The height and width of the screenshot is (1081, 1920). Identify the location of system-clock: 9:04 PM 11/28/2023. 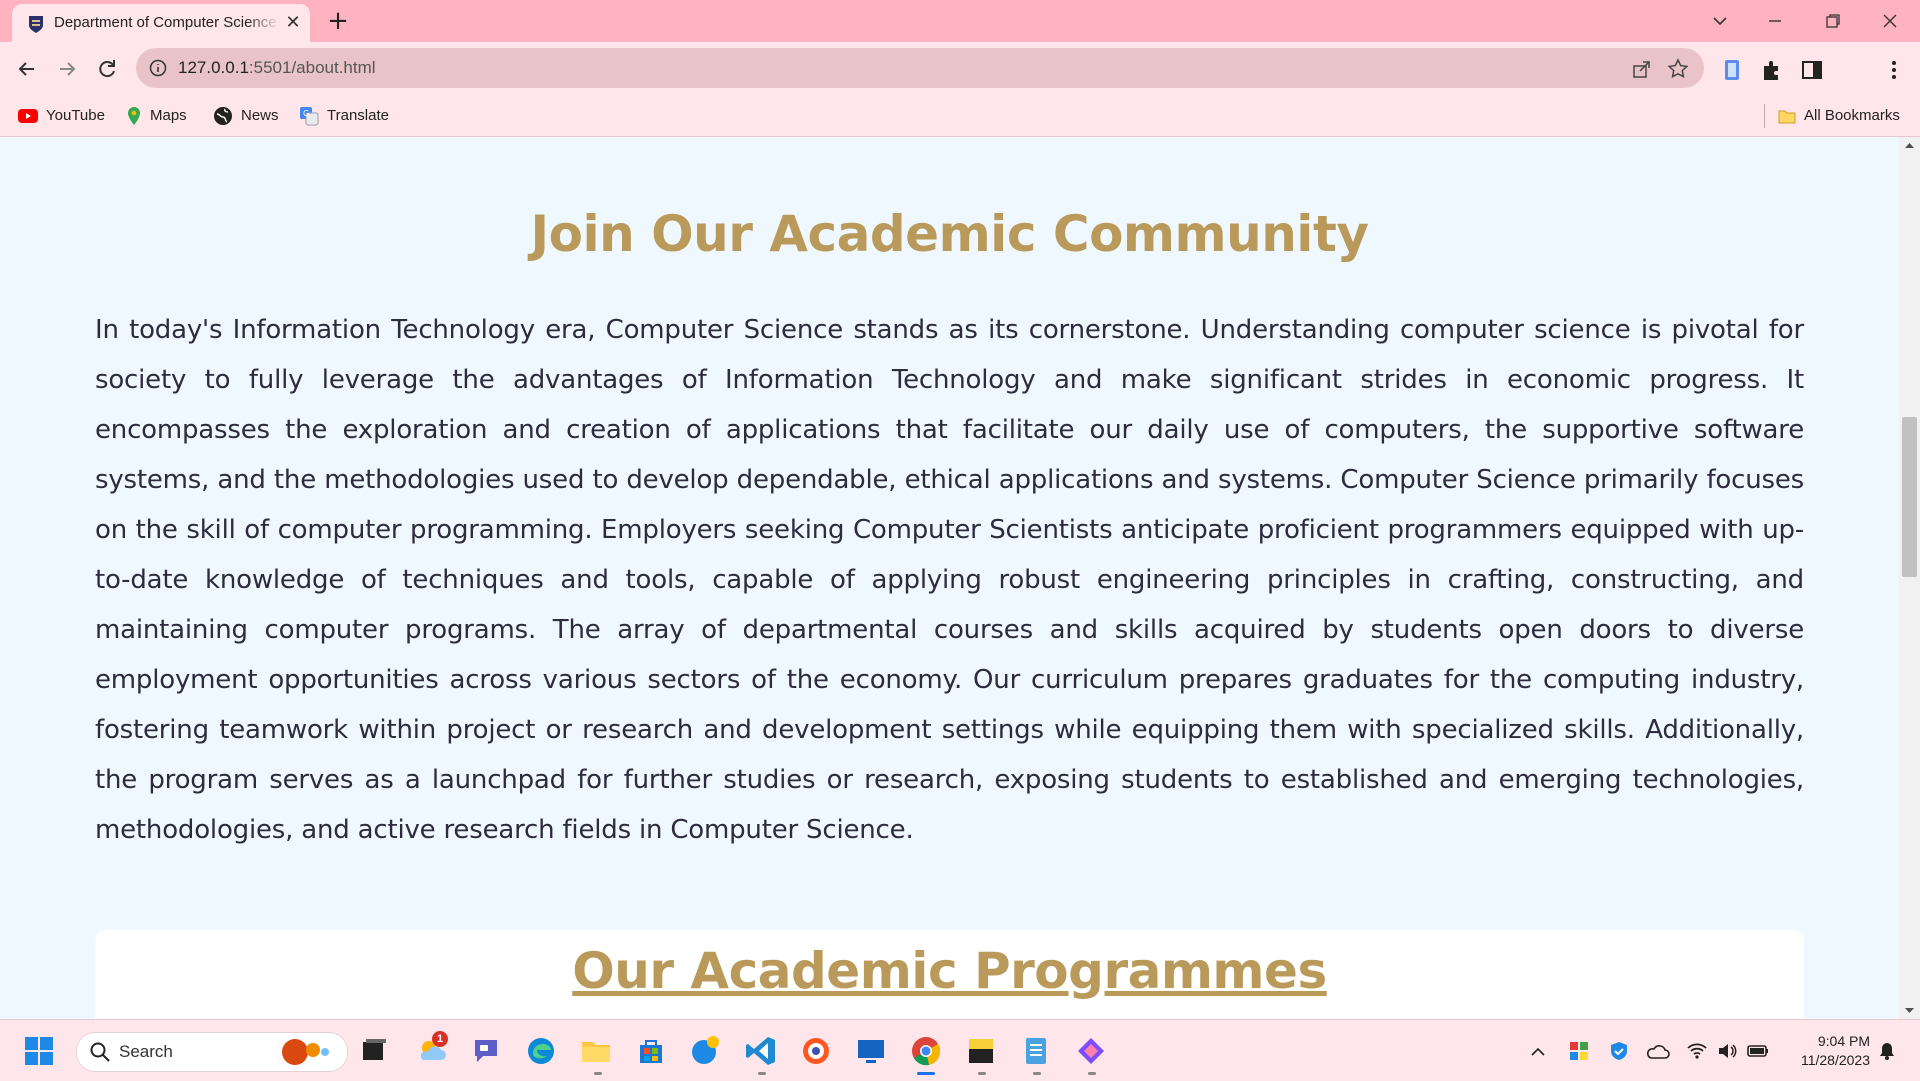
(1825, 1051).